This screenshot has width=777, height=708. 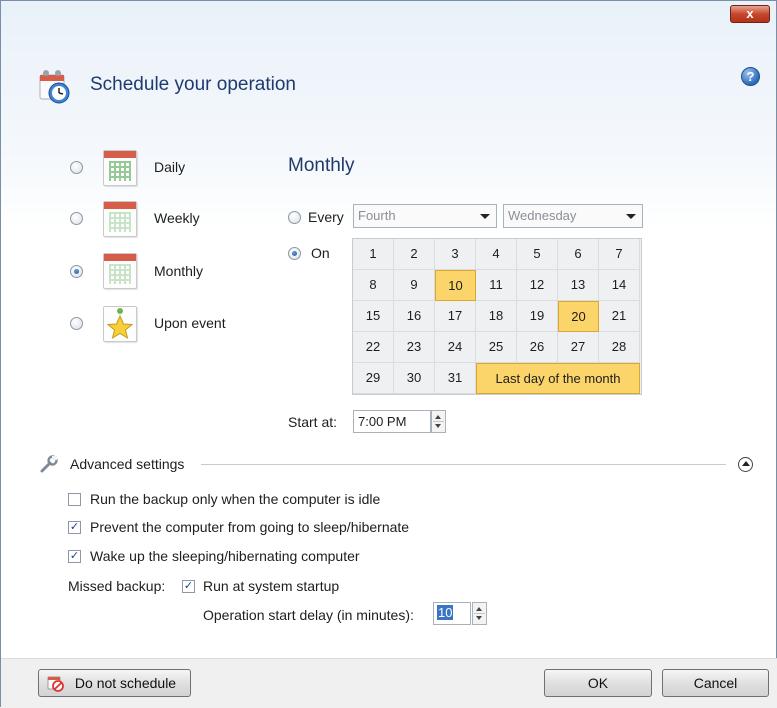 What do you see at coordinates (76, 271) in the screenshot?
I see `radio-monthly` at bounding box center [76, 271].